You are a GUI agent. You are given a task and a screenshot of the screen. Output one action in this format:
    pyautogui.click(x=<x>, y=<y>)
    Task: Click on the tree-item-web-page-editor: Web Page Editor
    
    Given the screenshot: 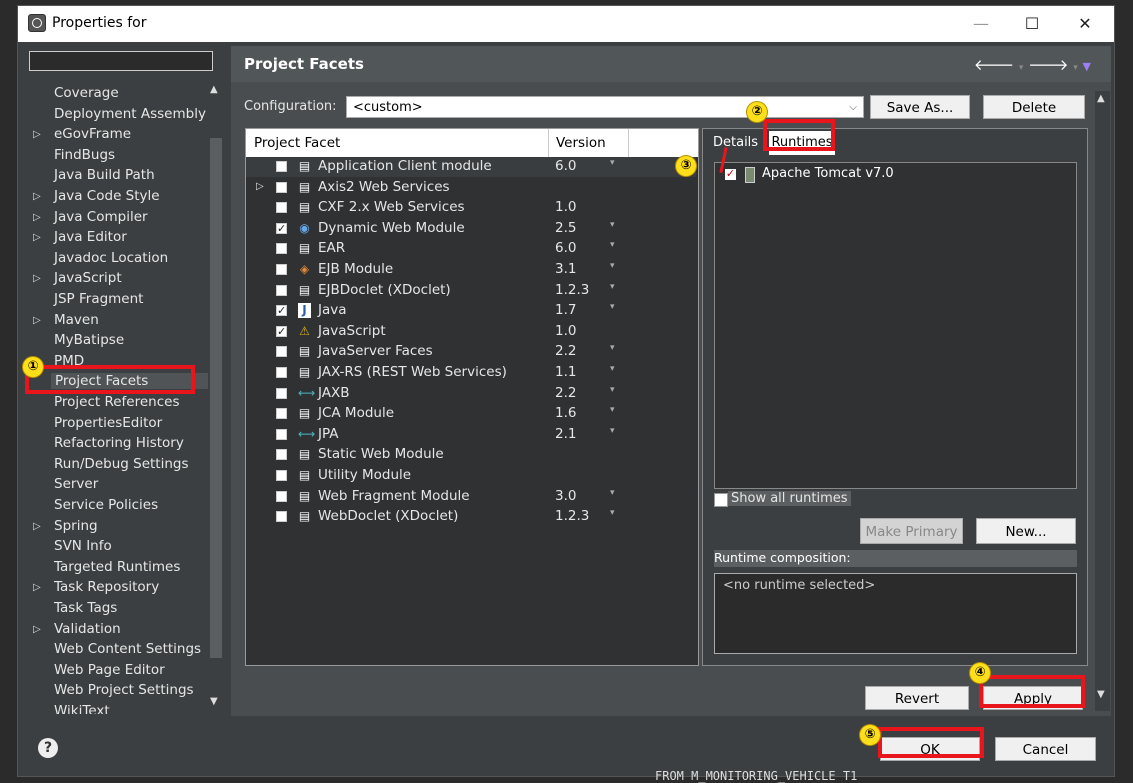 What is the action you would take?
    pyautogui.click(x=109, y=670)
    